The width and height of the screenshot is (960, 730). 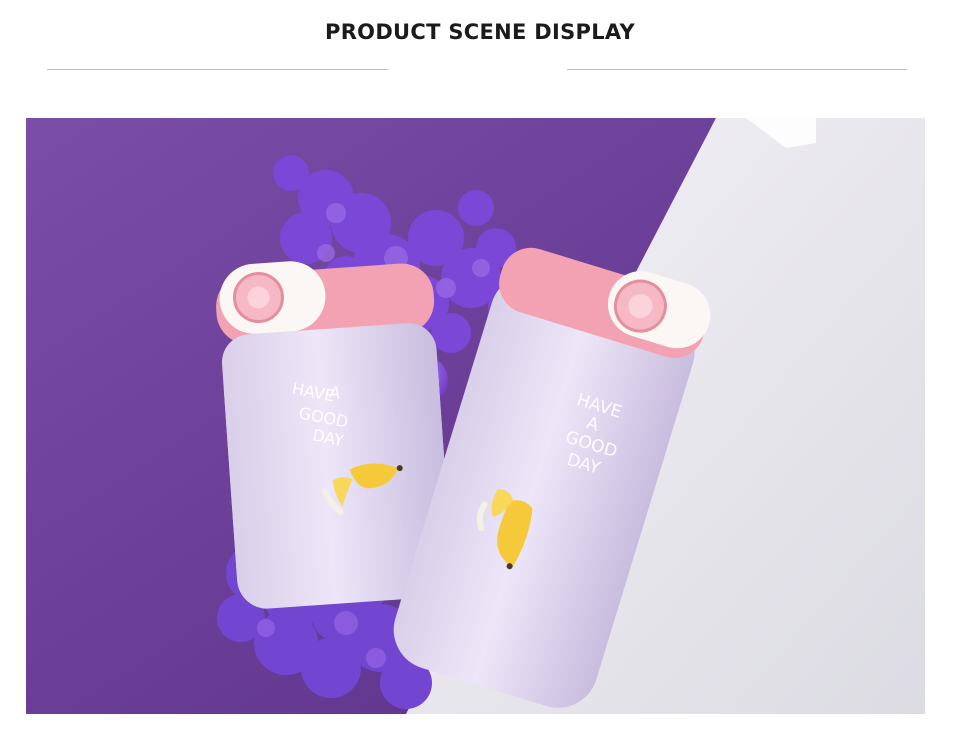 I want to click on title-divider-left, so click(x=217, y=69).